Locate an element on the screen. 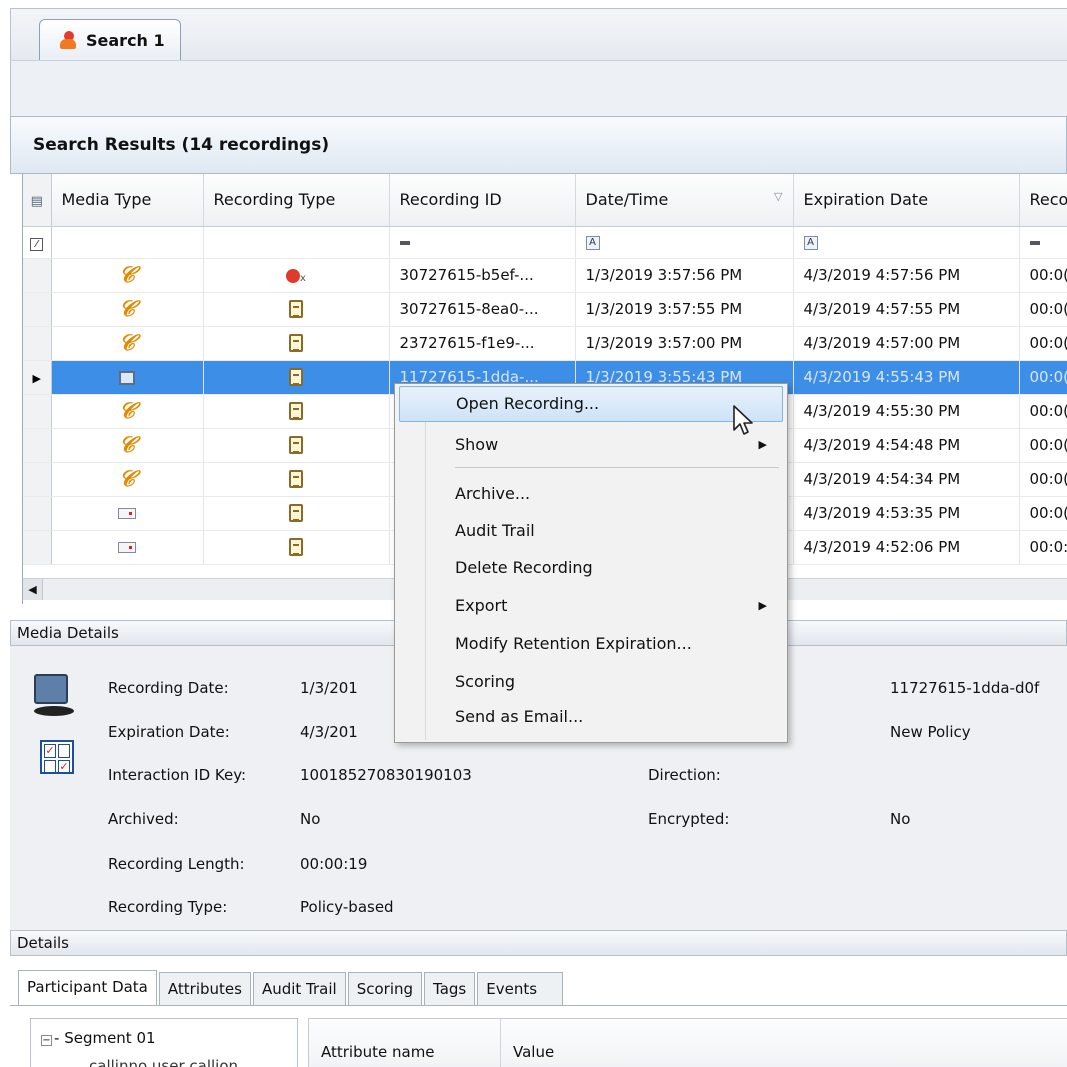 The image size is (1067, 1067). filter-cell-recording-type is located at coordinates (296, 242).